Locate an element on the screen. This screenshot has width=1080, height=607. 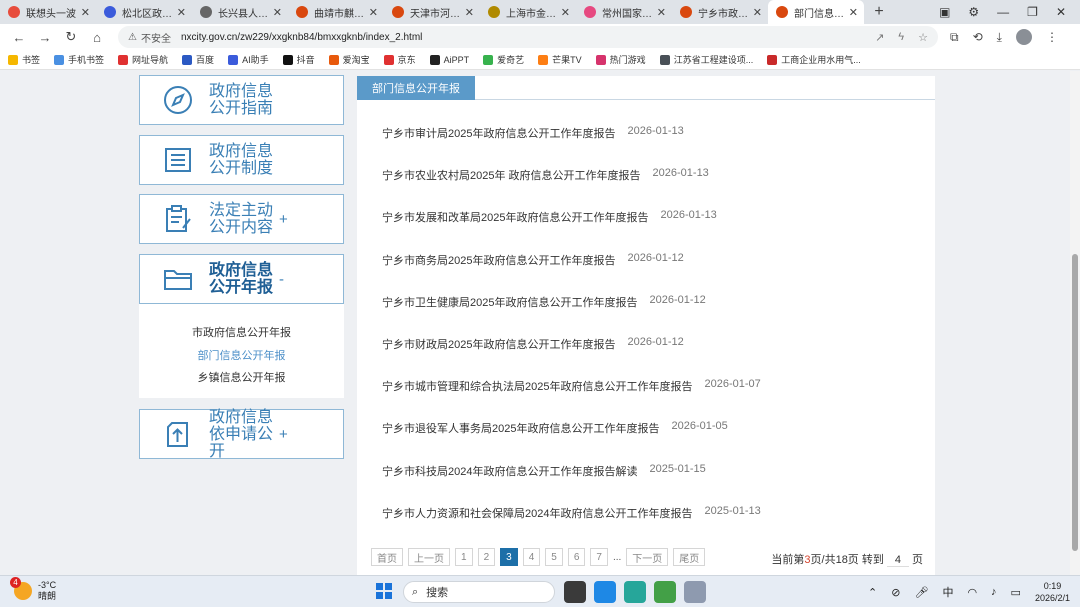
page-number-button: 1 is located at coordinates (464, 557).